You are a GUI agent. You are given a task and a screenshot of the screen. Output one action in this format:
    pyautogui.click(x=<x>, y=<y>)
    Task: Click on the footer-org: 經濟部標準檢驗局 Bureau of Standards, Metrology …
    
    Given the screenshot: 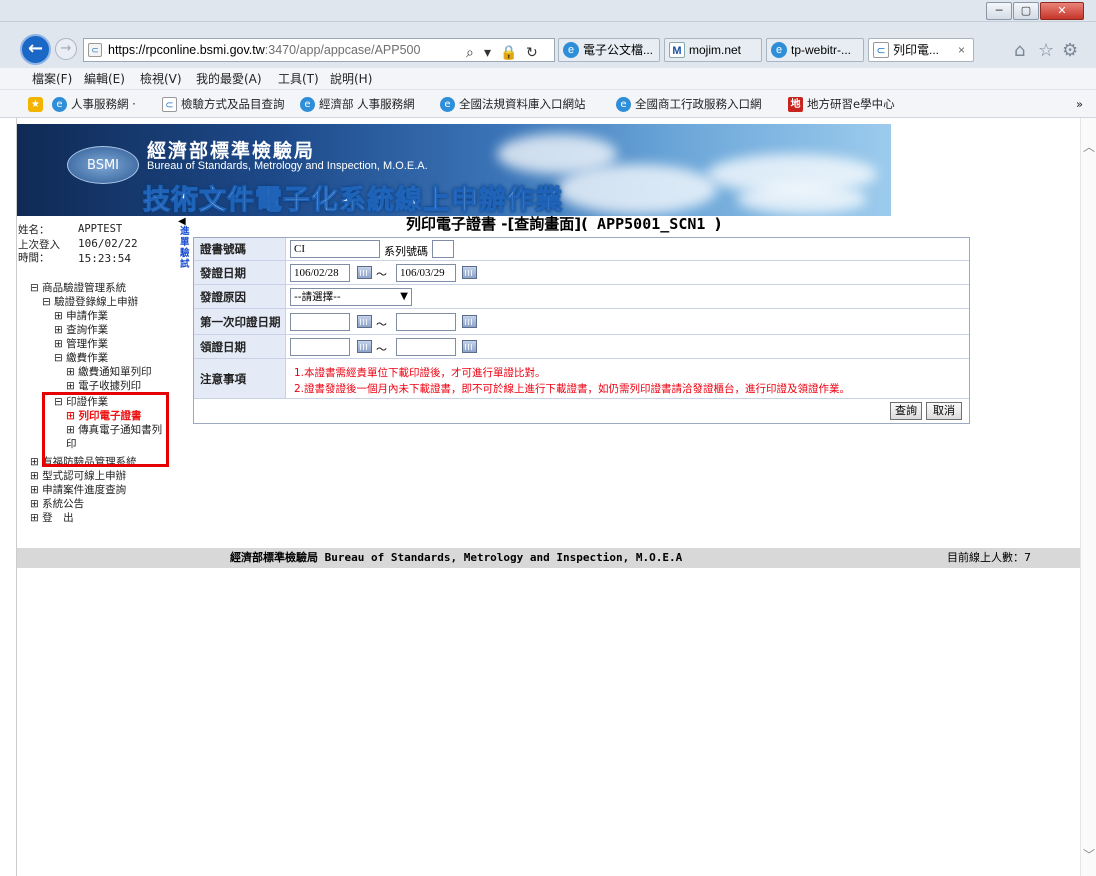 What is the action you would take?
    pyautogui.click(x=456, y=558)
    